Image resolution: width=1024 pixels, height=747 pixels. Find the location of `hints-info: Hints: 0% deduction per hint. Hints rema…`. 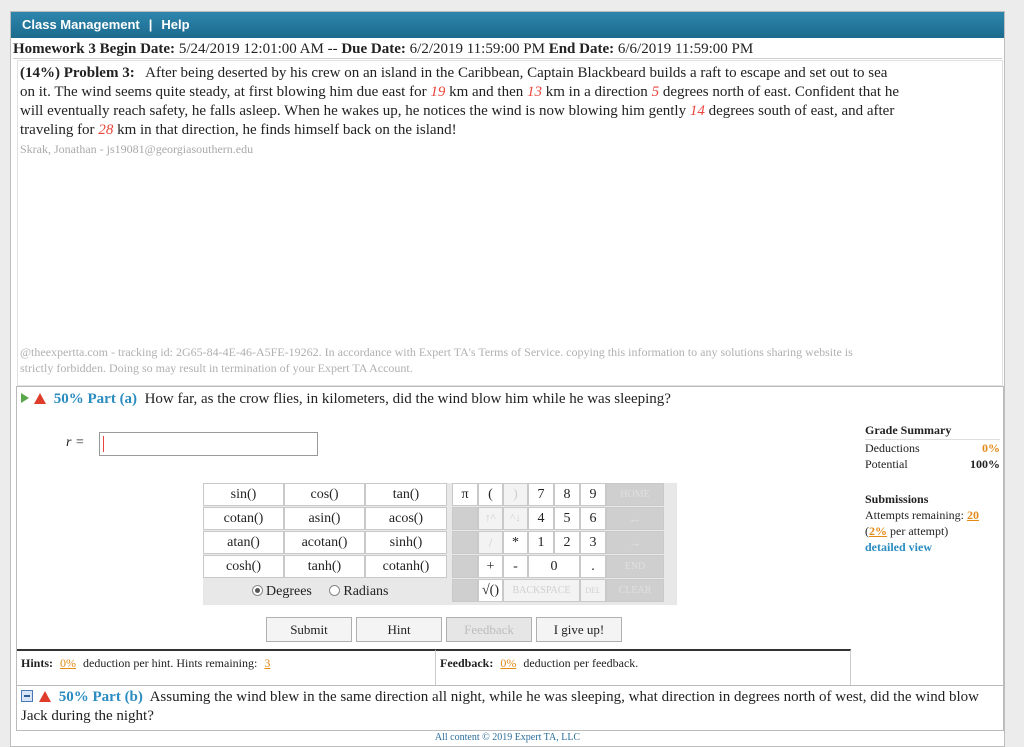

hints-info: Hints: 0% deduction per hint. Hints rema… is located at coordinates (226, 667).